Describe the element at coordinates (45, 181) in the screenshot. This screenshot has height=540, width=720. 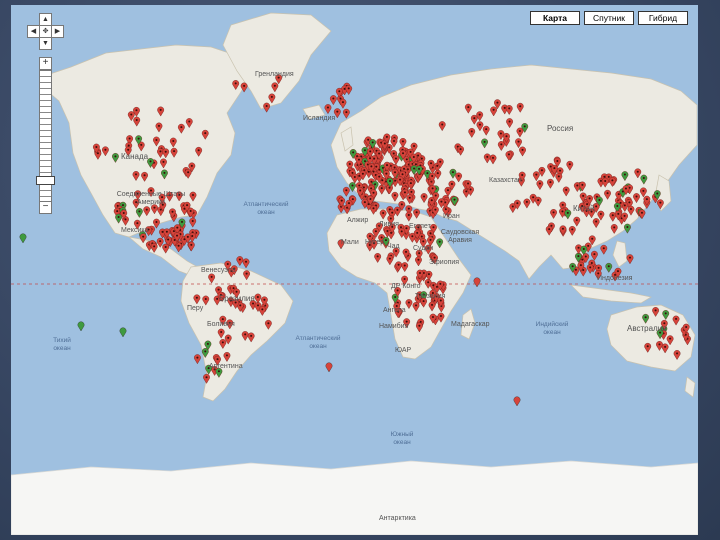
I see `zoom-slider-thumb` at that location.